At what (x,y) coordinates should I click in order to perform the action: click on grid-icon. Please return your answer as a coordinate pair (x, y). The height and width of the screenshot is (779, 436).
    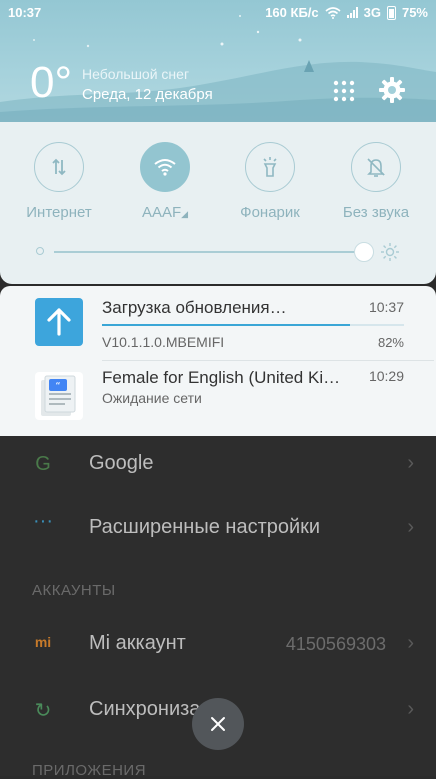
    Looking at the image, I should click on (344, 91).